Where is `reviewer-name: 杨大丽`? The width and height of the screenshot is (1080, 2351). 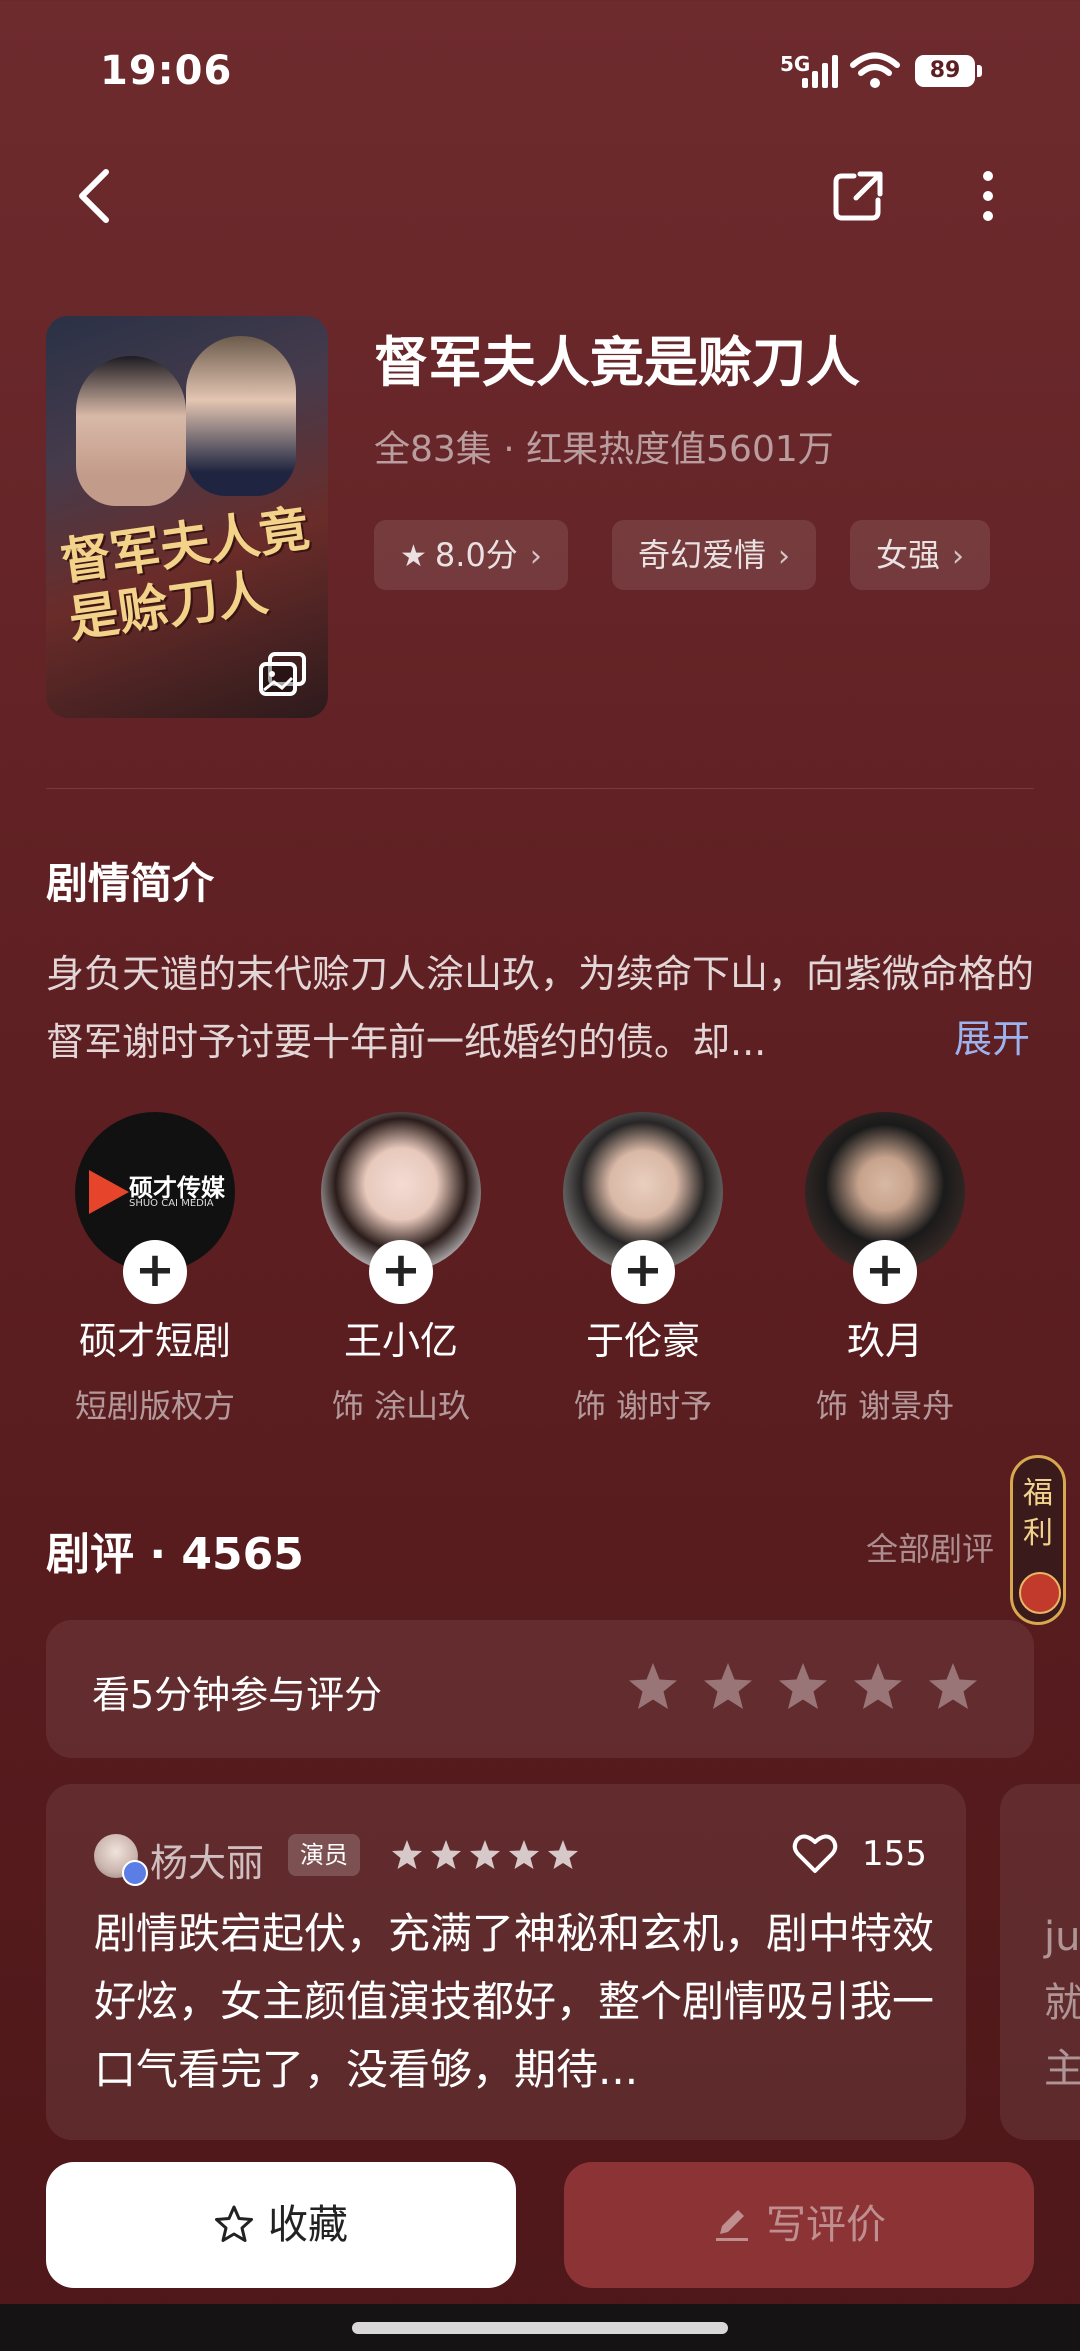 reviewer-name: 杨大丽 is located at coordinates (207, 1859).